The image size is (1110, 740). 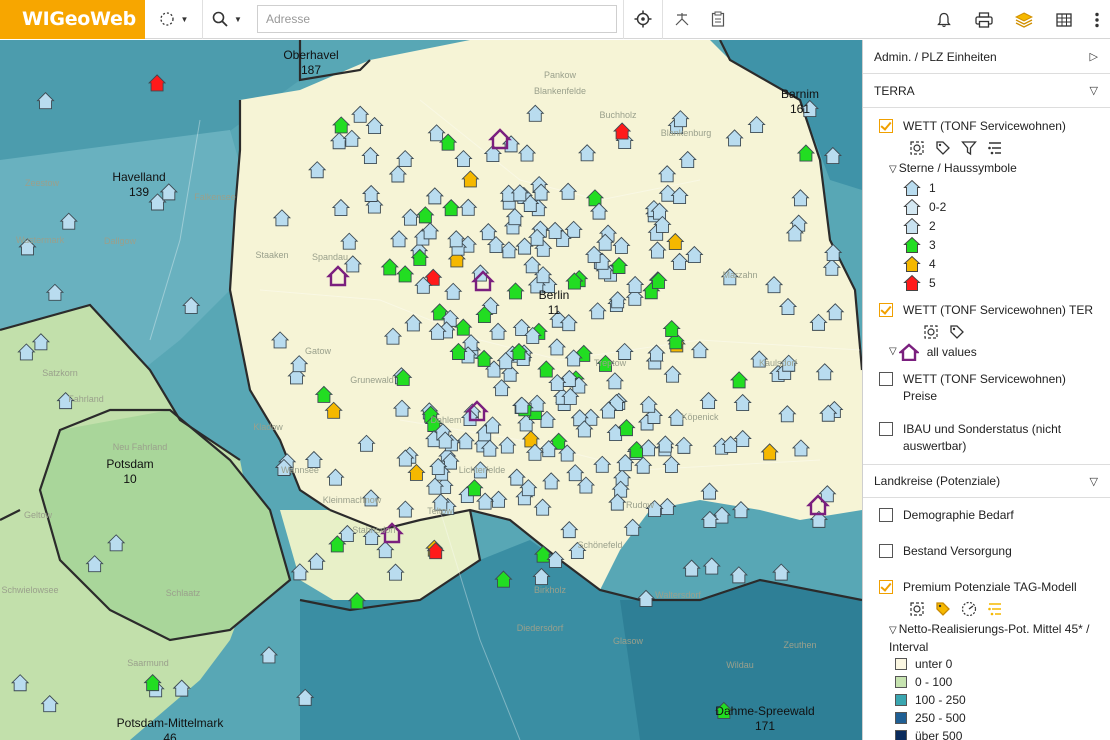 I want to click on measure-button, so click(x=682, y=19).